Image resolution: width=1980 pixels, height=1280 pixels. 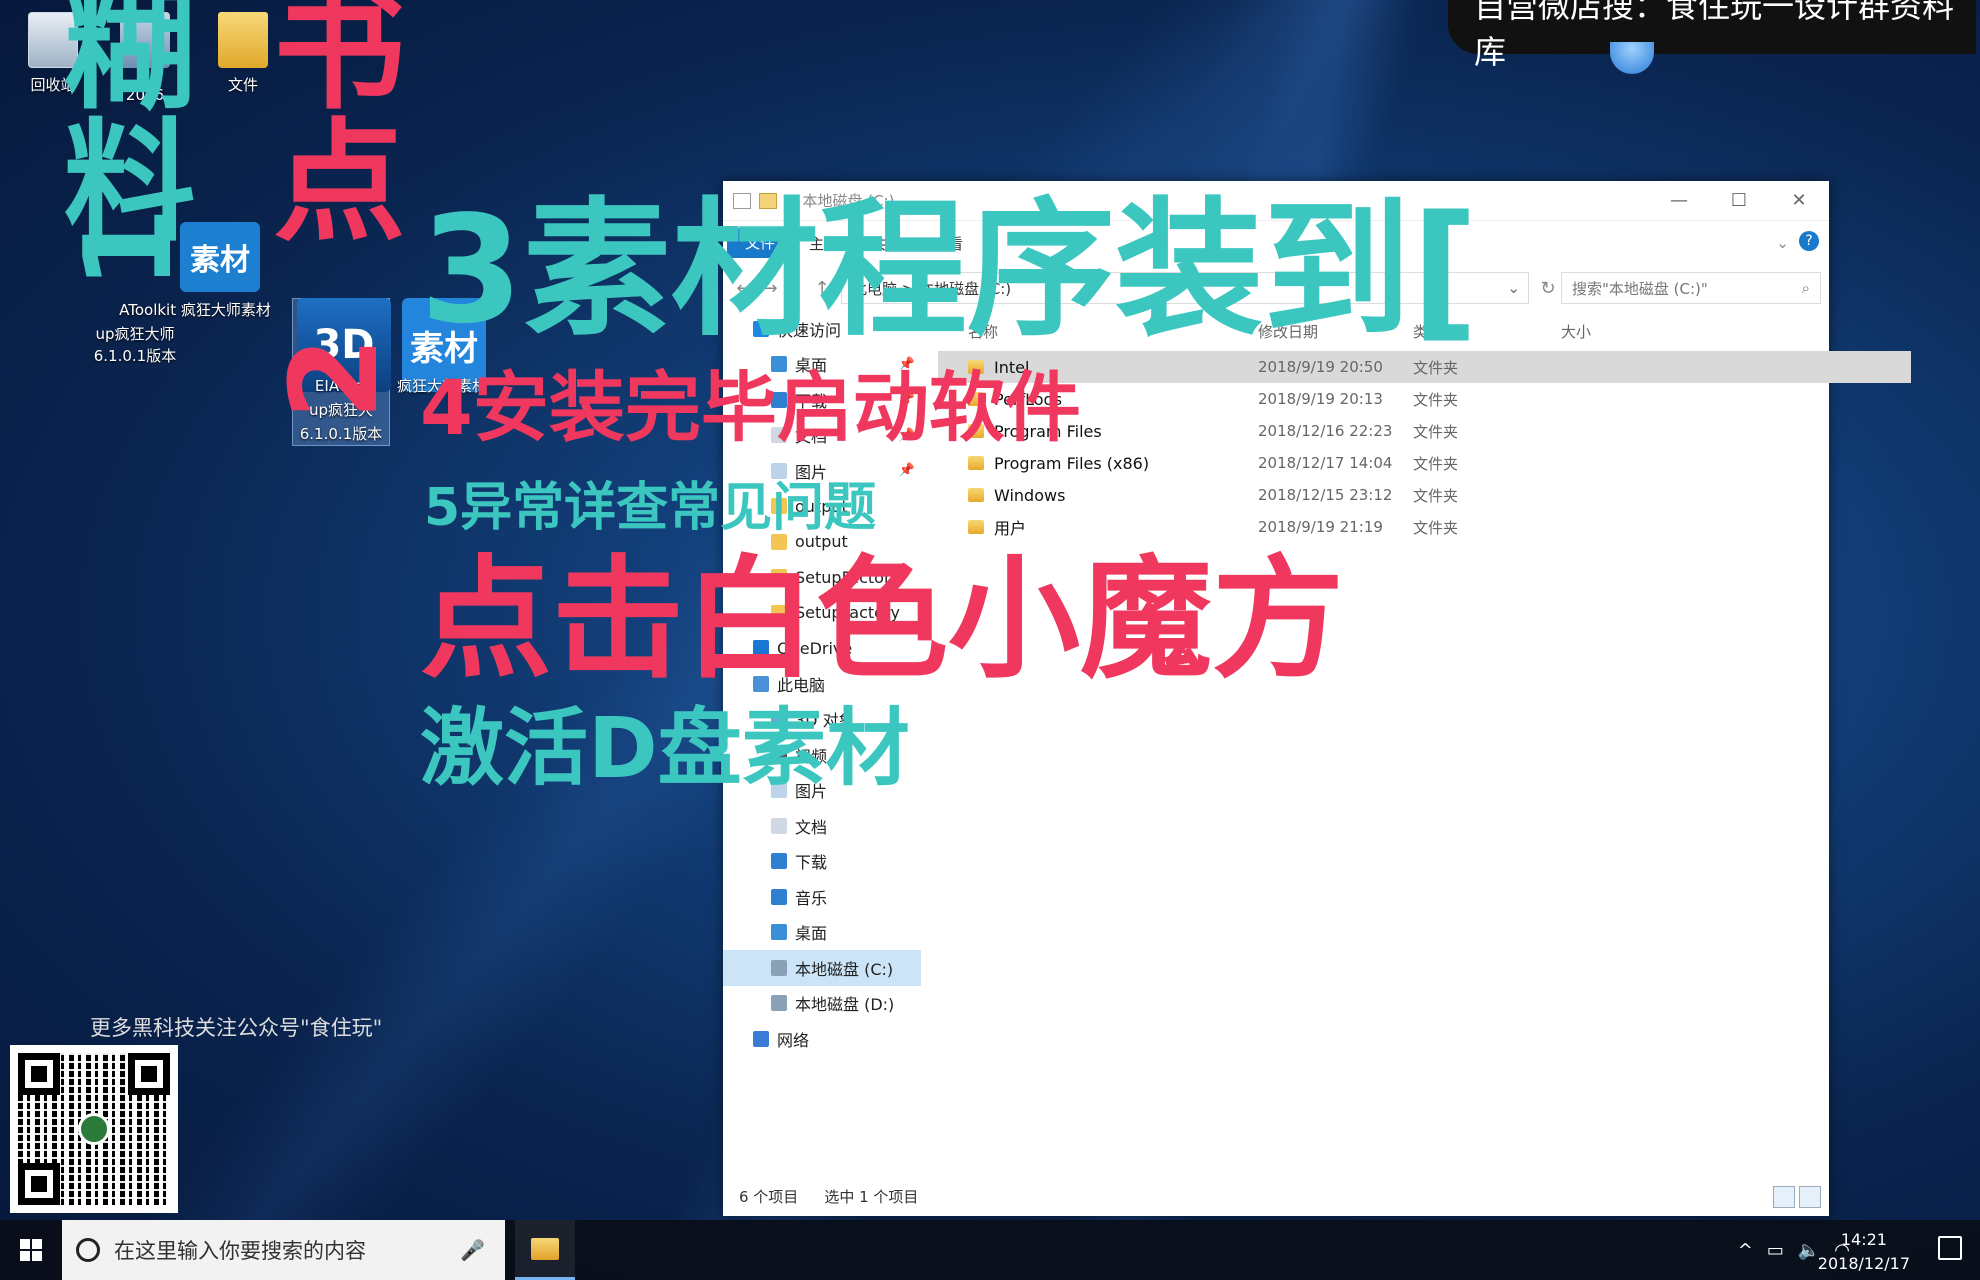 What do you see at coordinates (779, 932) in the screenshot?
I see `desktop-icon` at bounding box center [779, 932].